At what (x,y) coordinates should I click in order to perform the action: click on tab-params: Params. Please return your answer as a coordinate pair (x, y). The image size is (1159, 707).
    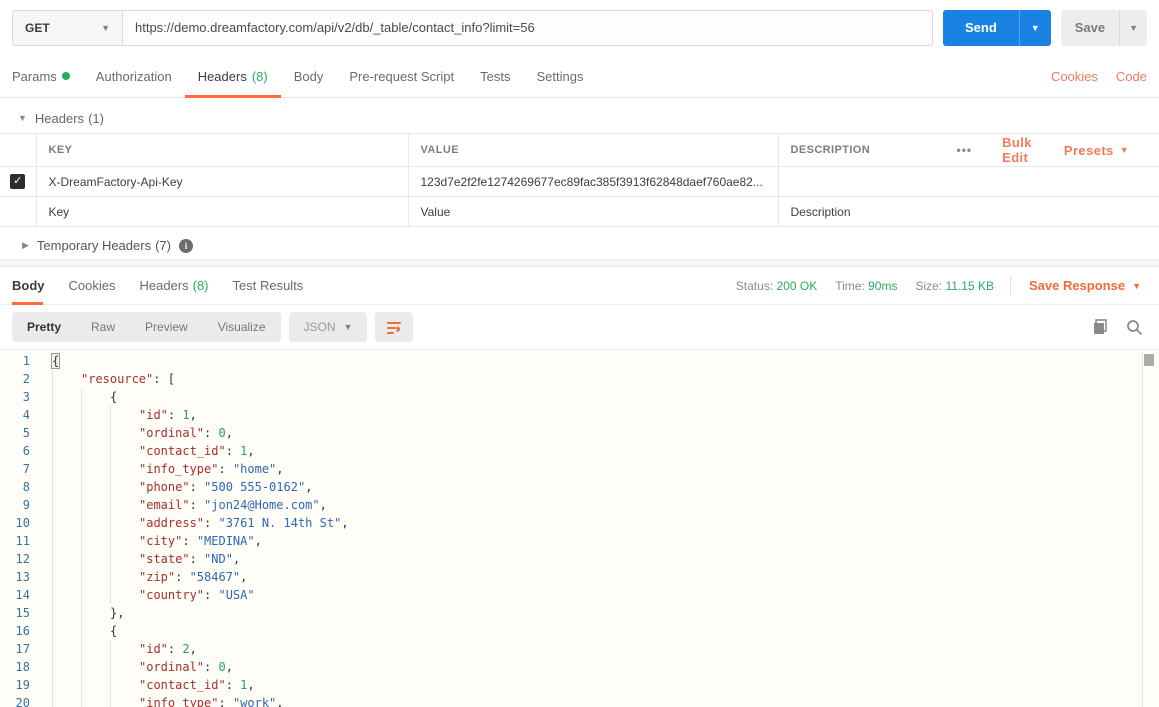
    Looking at the image, I should click on (47, 76).